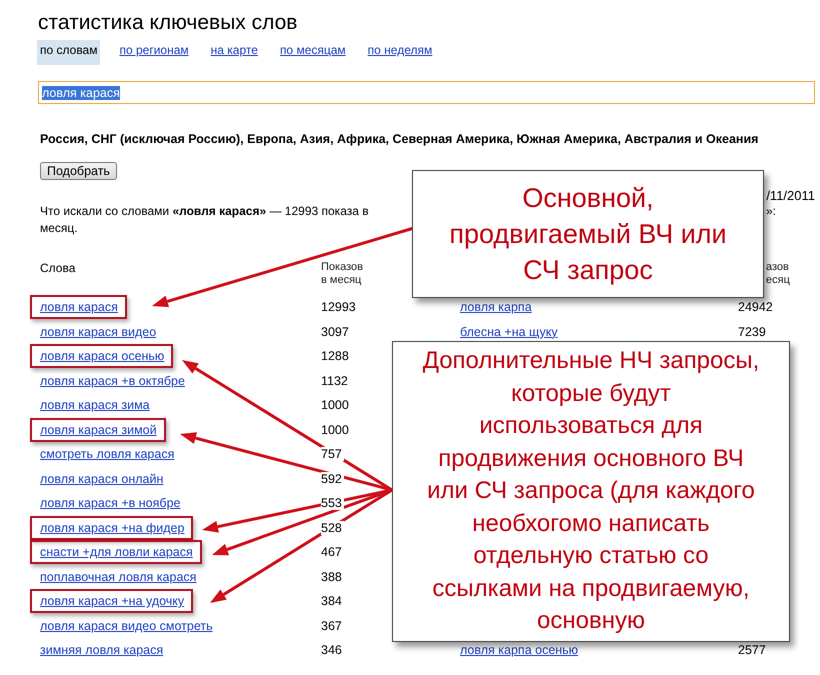 The width and height of the screenshot is (820, 675). I want to click on count-cell: 467, so click(332, 552).